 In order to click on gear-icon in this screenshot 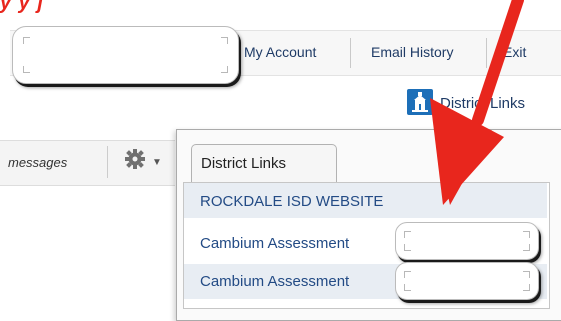, I will do `click(135, 159)`.